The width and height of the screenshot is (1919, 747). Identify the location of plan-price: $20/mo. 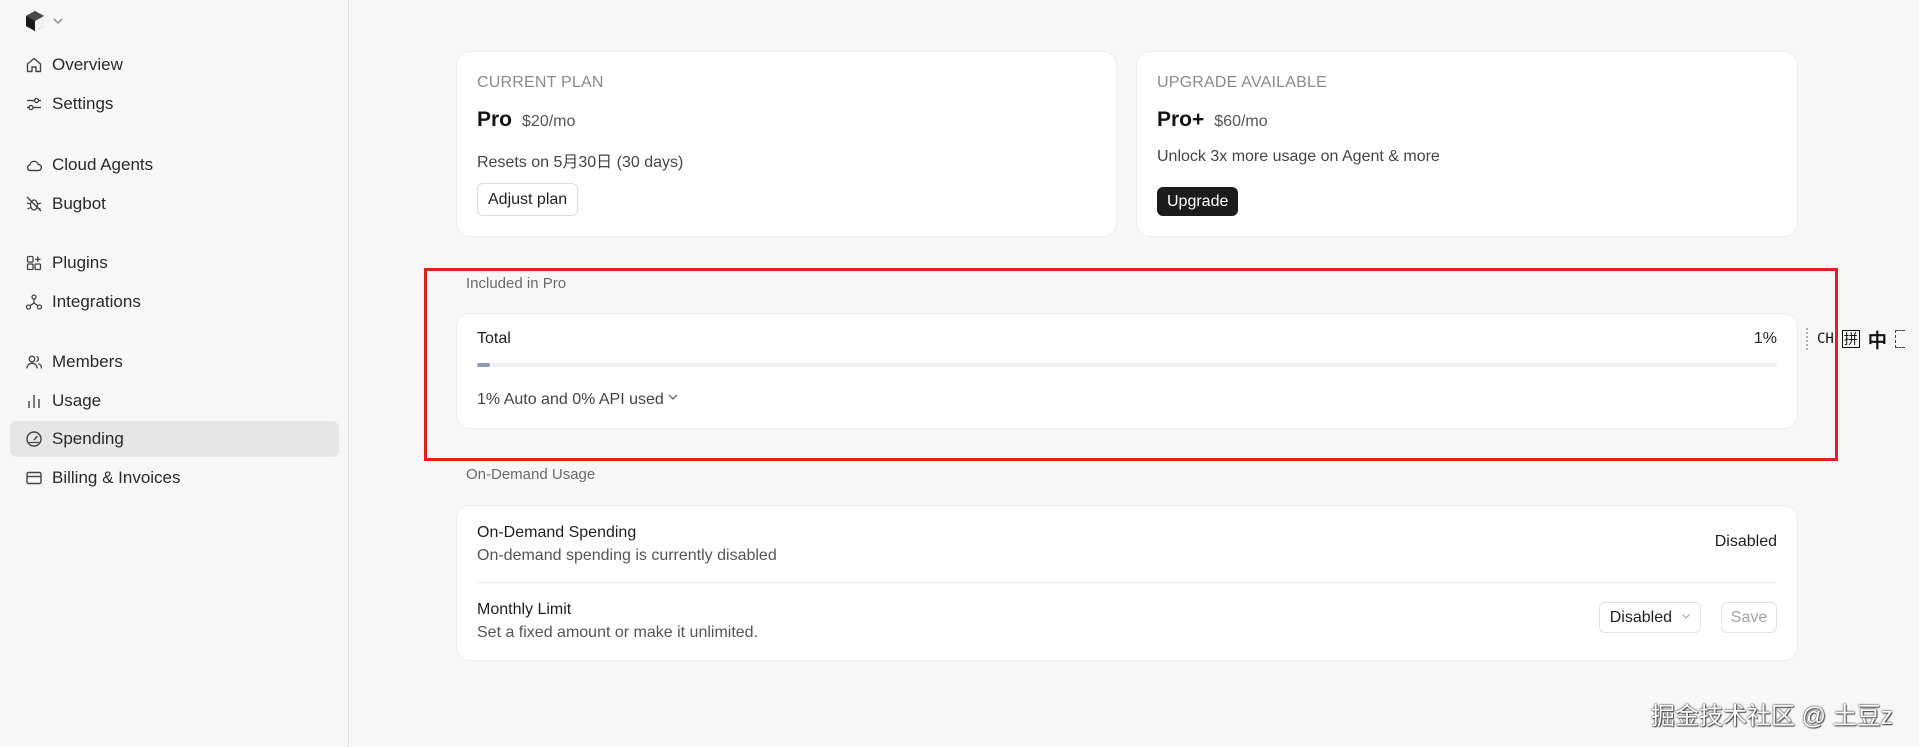
(549, 121).